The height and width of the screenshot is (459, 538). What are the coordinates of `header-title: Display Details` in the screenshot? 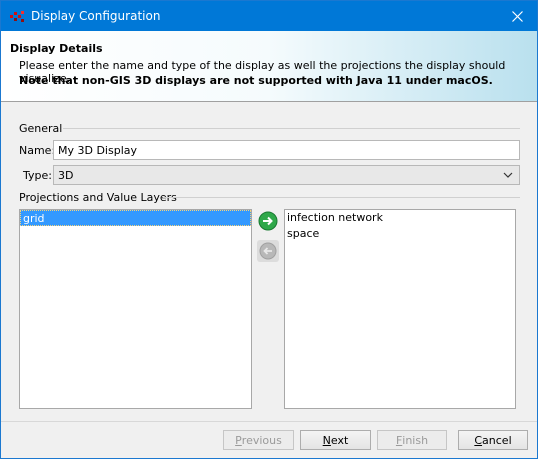 It's located at (56, 48).